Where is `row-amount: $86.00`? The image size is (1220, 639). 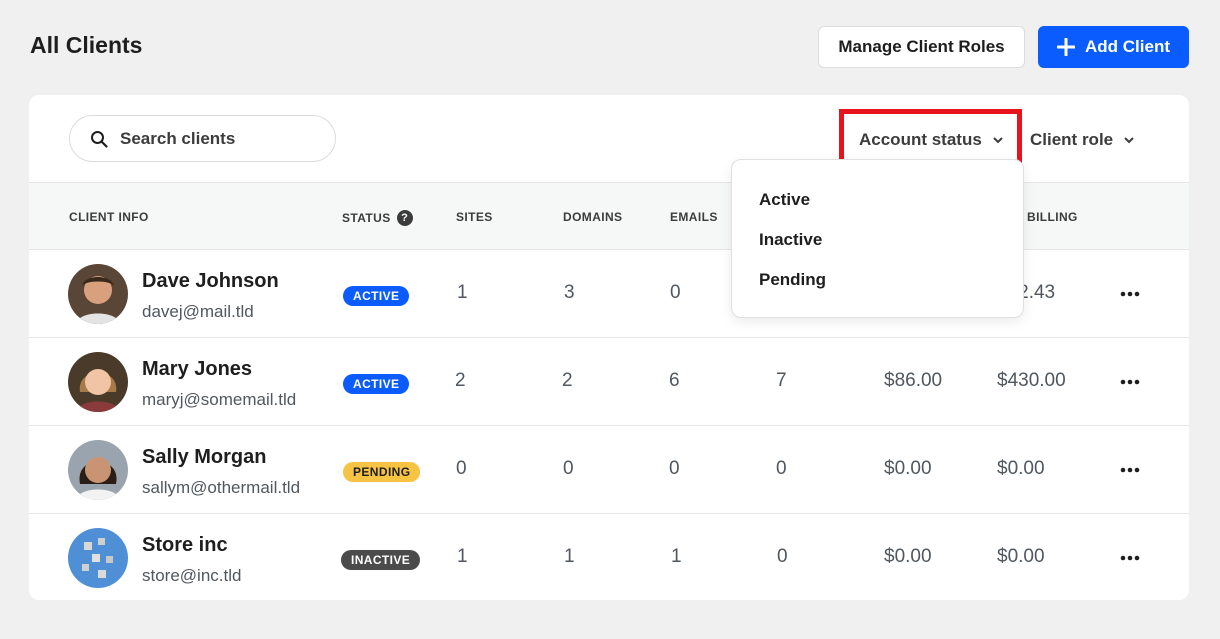 row-amount: $86.00 is located at coordinates (913, 380).